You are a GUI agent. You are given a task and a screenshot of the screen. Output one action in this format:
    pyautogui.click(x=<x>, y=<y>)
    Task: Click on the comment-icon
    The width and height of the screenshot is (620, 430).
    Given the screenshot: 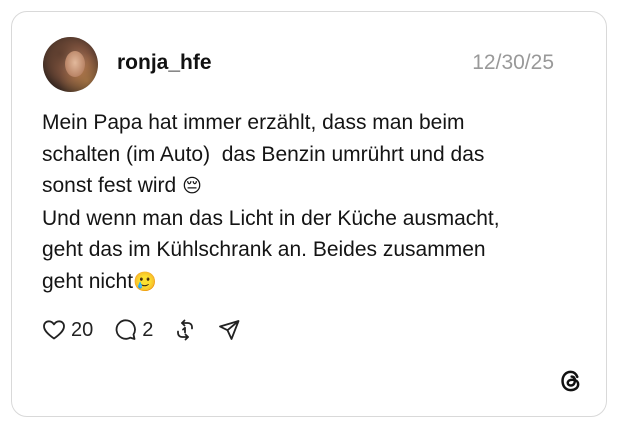 What is the action you would take?
    pyautogui.click(x=126, y=329)
    